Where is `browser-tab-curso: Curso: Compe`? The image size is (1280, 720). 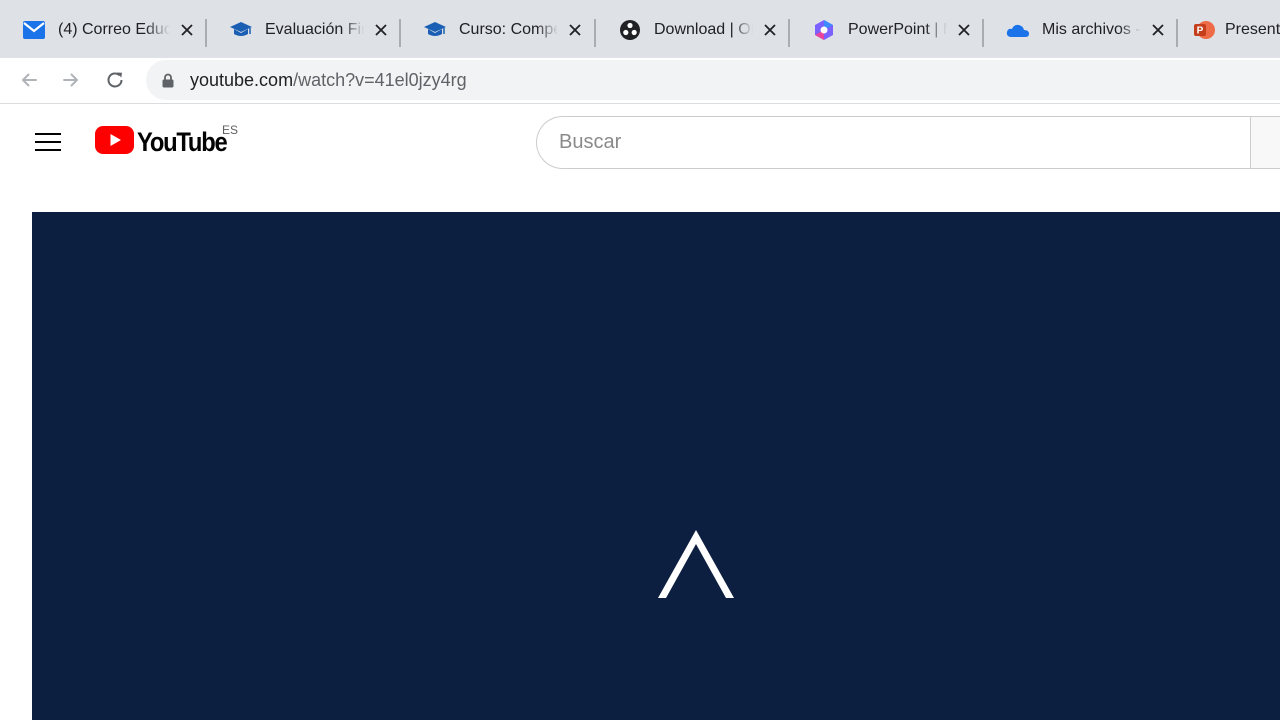 browser-tab-curso: Curso: Compe is located at coordinates (497, 33).